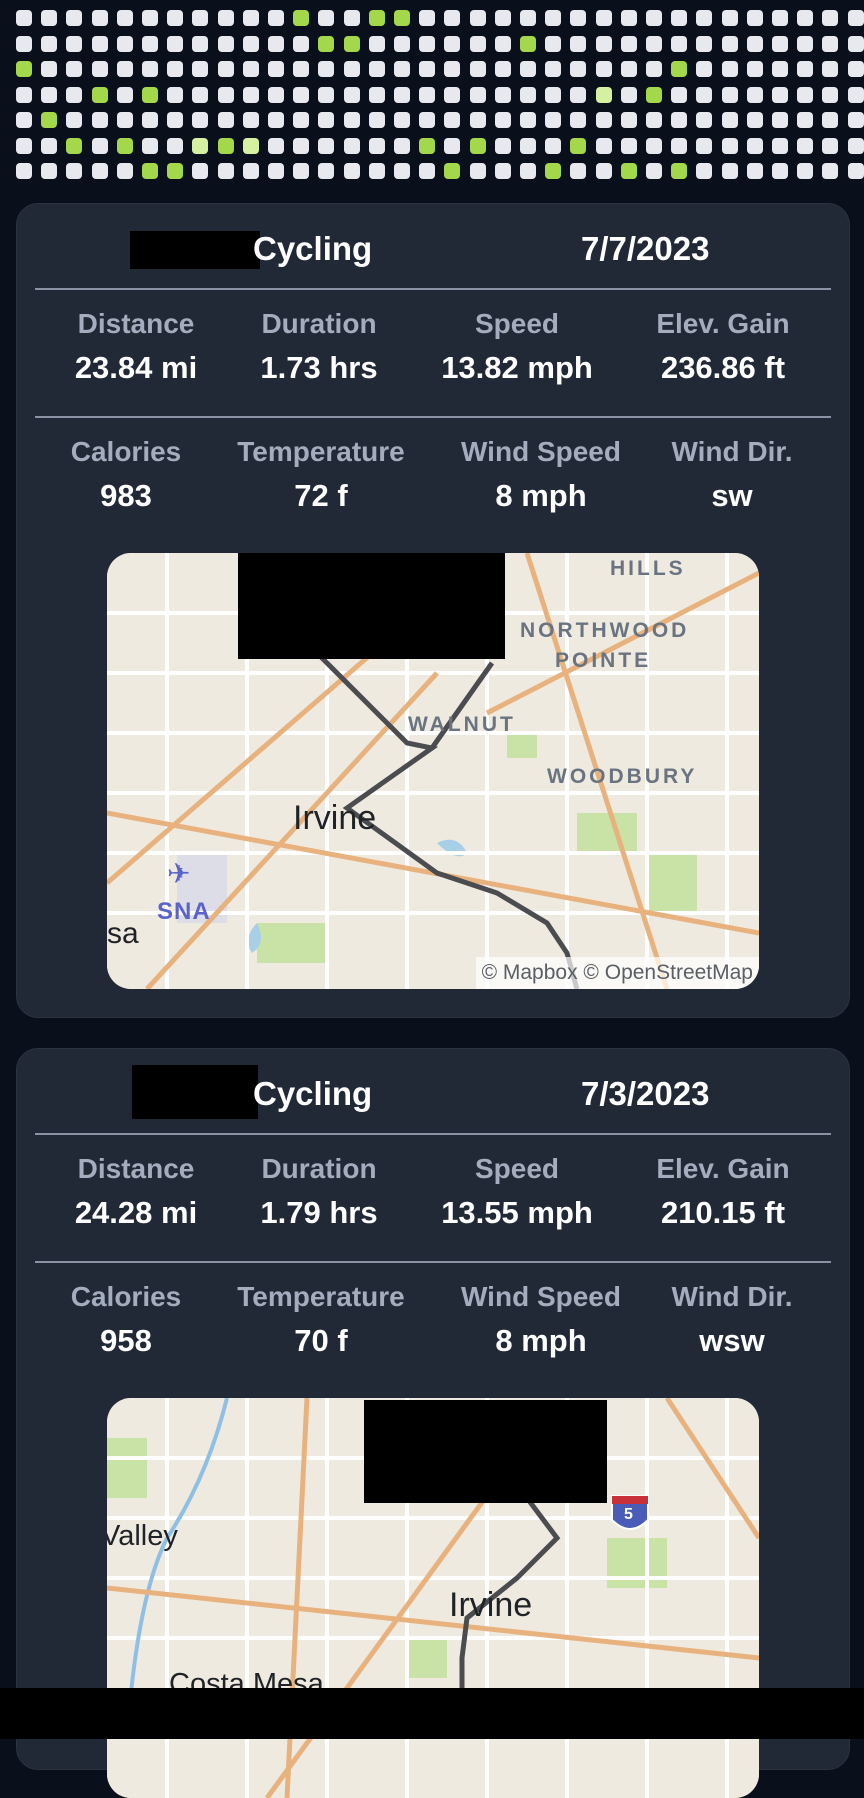  What do you see at coordinates (723, 1192) in the screenshot?
I see `stat-elev-gain: Elev. Gain 210.15 ft` at bounding box center [723, 1192].